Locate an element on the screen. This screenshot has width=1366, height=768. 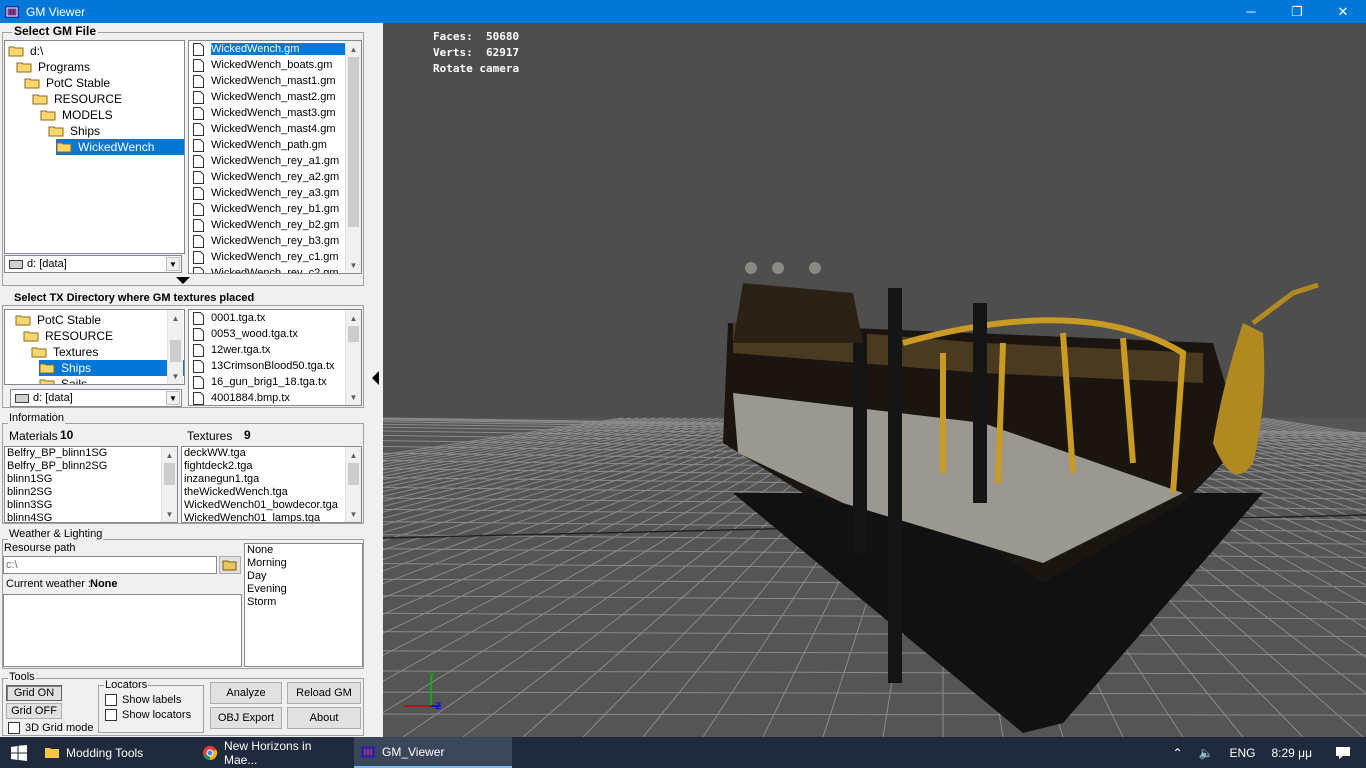
materials-scrollbar: ▲ ▼ is located at coordinates (169, 484).